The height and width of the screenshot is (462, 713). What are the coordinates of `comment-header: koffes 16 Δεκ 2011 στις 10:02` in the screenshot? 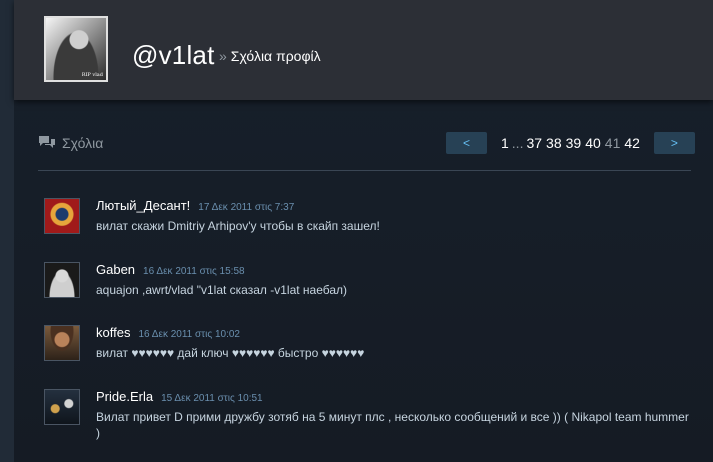 It's located at (396, 332).